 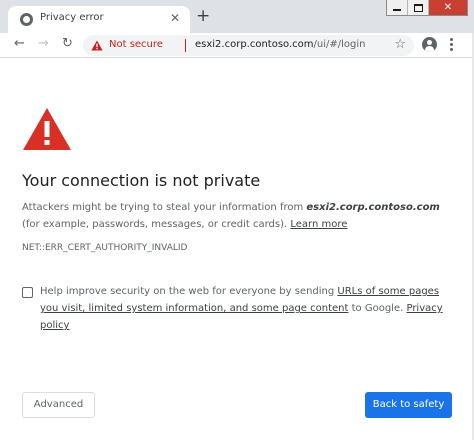 I want to click on advanced-button: Advanced, so click(x=58, y=405).